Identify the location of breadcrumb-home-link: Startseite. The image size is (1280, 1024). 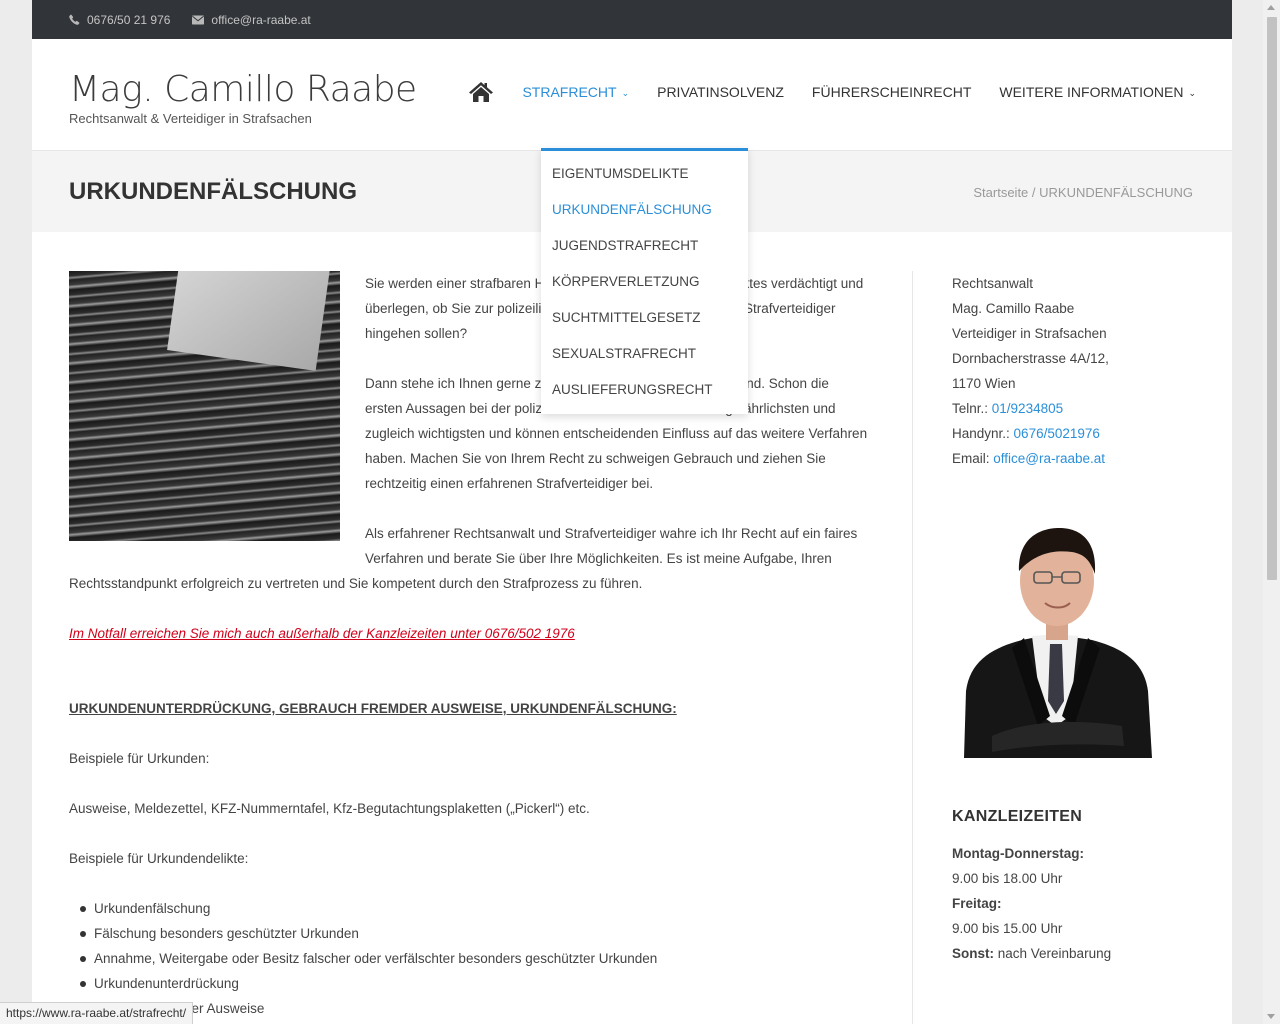
(1000, 192).